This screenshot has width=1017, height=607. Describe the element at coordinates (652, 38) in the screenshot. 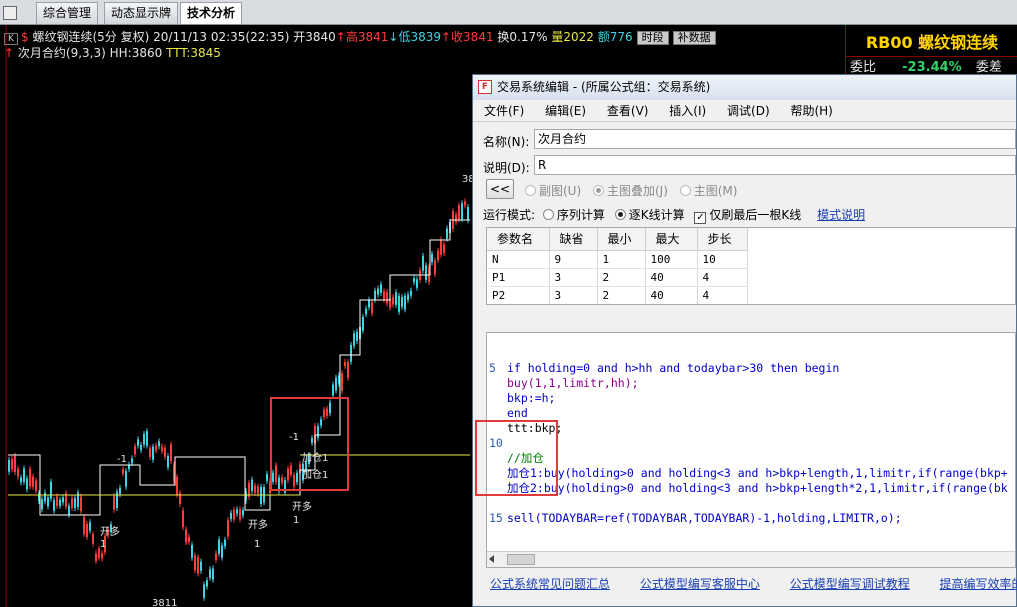

I see `time-period-button: 时段` at that location.